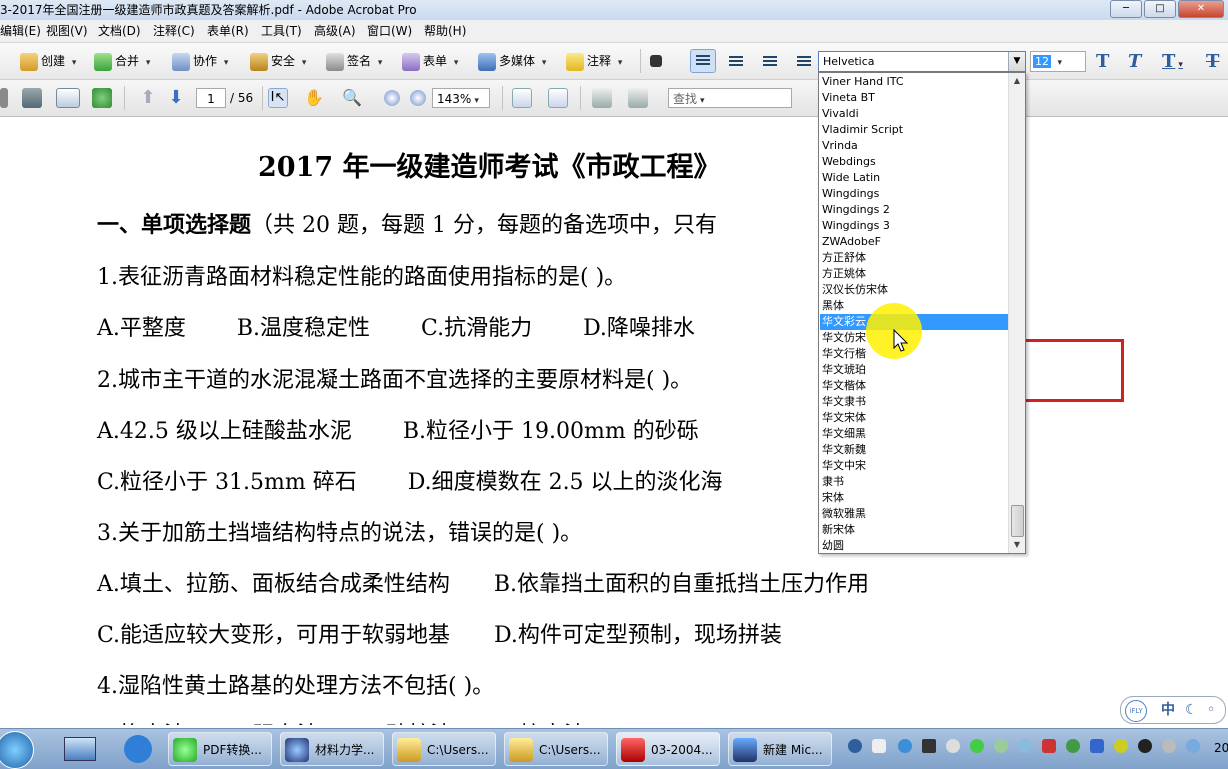  I want to click on page-number-input: 1, so click(211, 98).